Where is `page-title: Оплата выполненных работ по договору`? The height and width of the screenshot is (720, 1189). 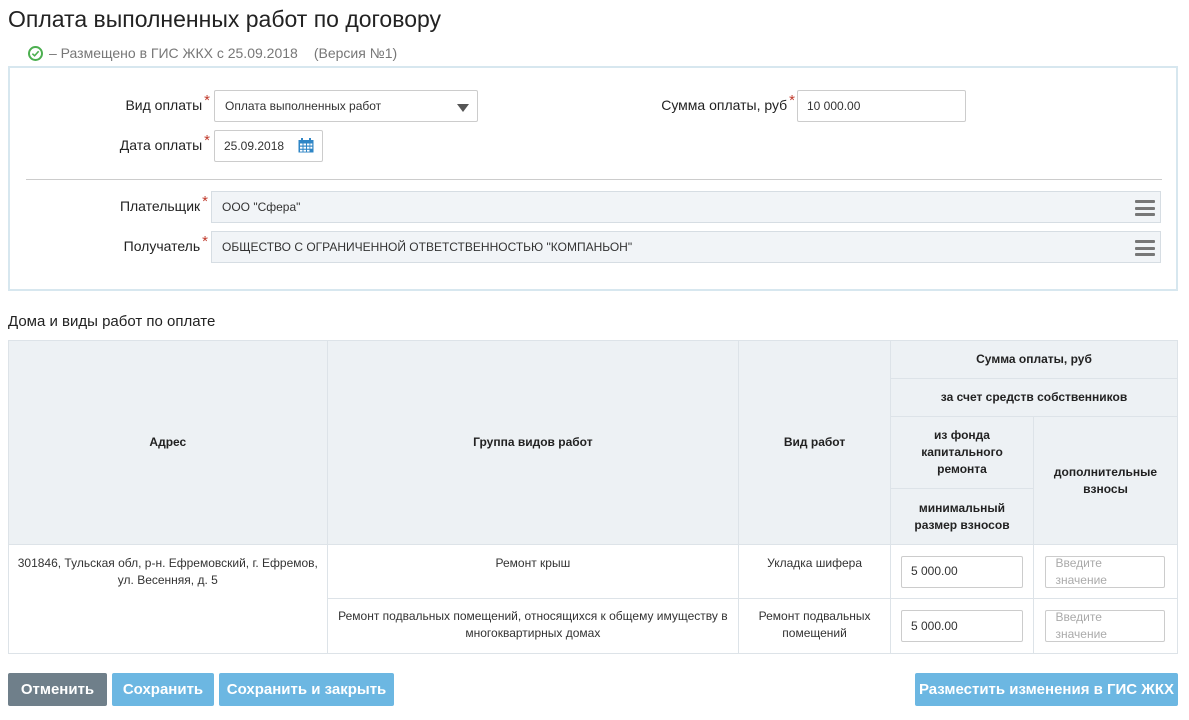
page-title: Оплата выполненных работ по договору is located at coordinates (225, 19).